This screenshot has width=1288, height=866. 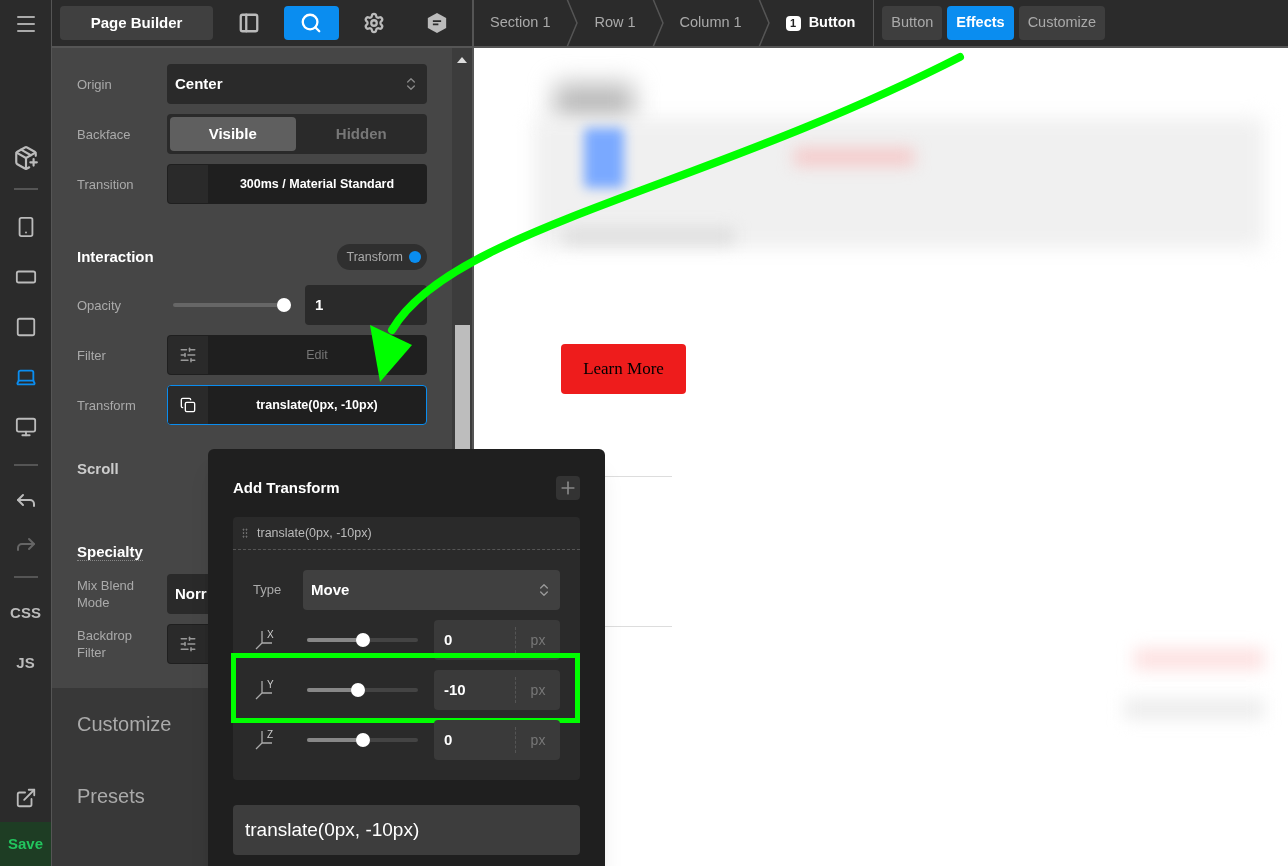 What do you see at coordinates (436, 23) in the screenshot?
I see `hexagon-note-icon` at bounding box center [436, 23].